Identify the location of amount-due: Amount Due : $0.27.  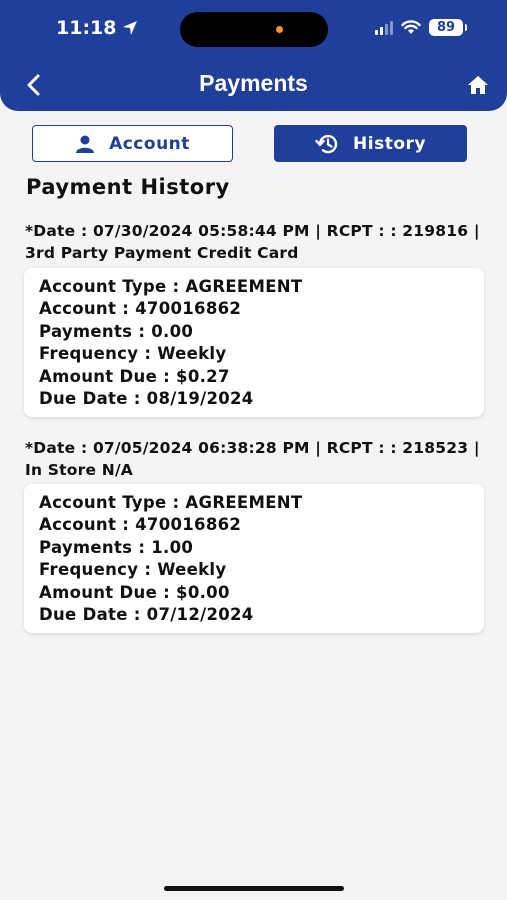
(134, 376).